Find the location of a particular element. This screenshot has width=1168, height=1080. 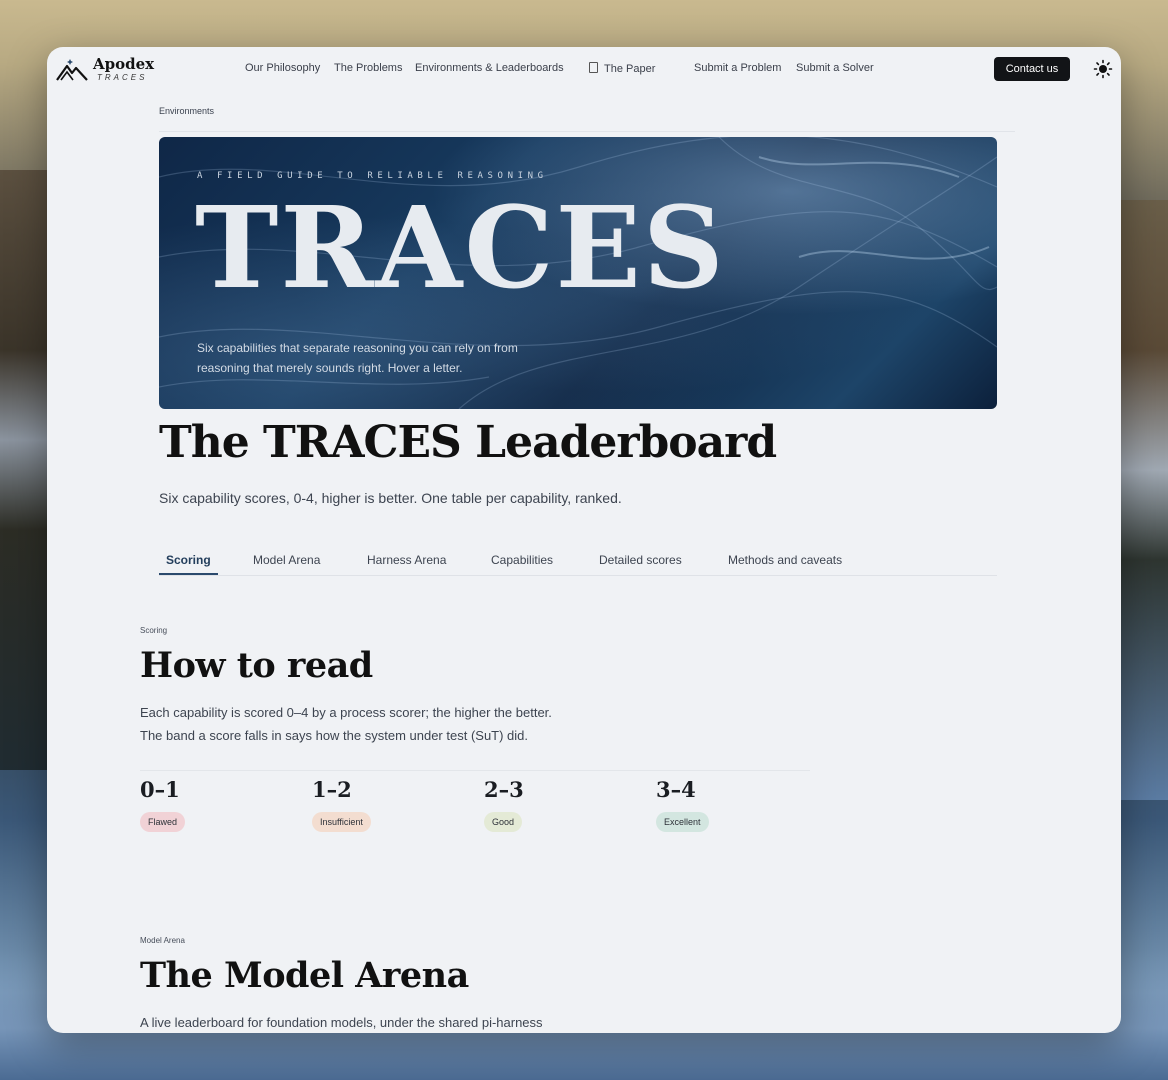

brand-subtitle: TRACES is located at coordinates (122, 77).